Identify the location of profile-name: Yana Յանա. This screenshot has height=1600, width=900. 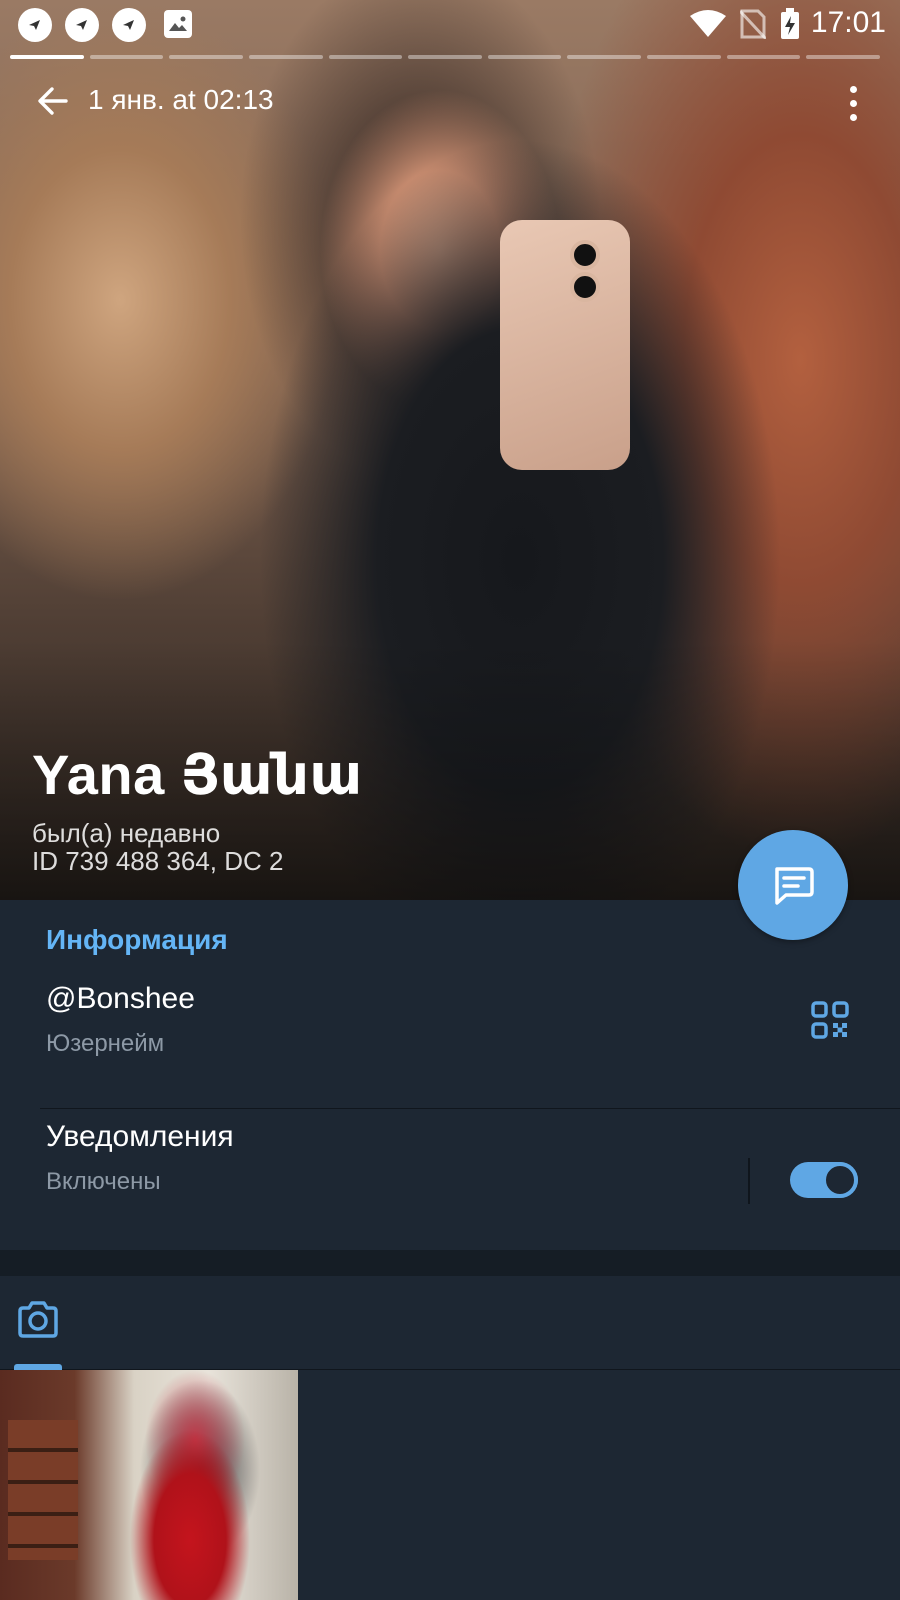
(197, 774).